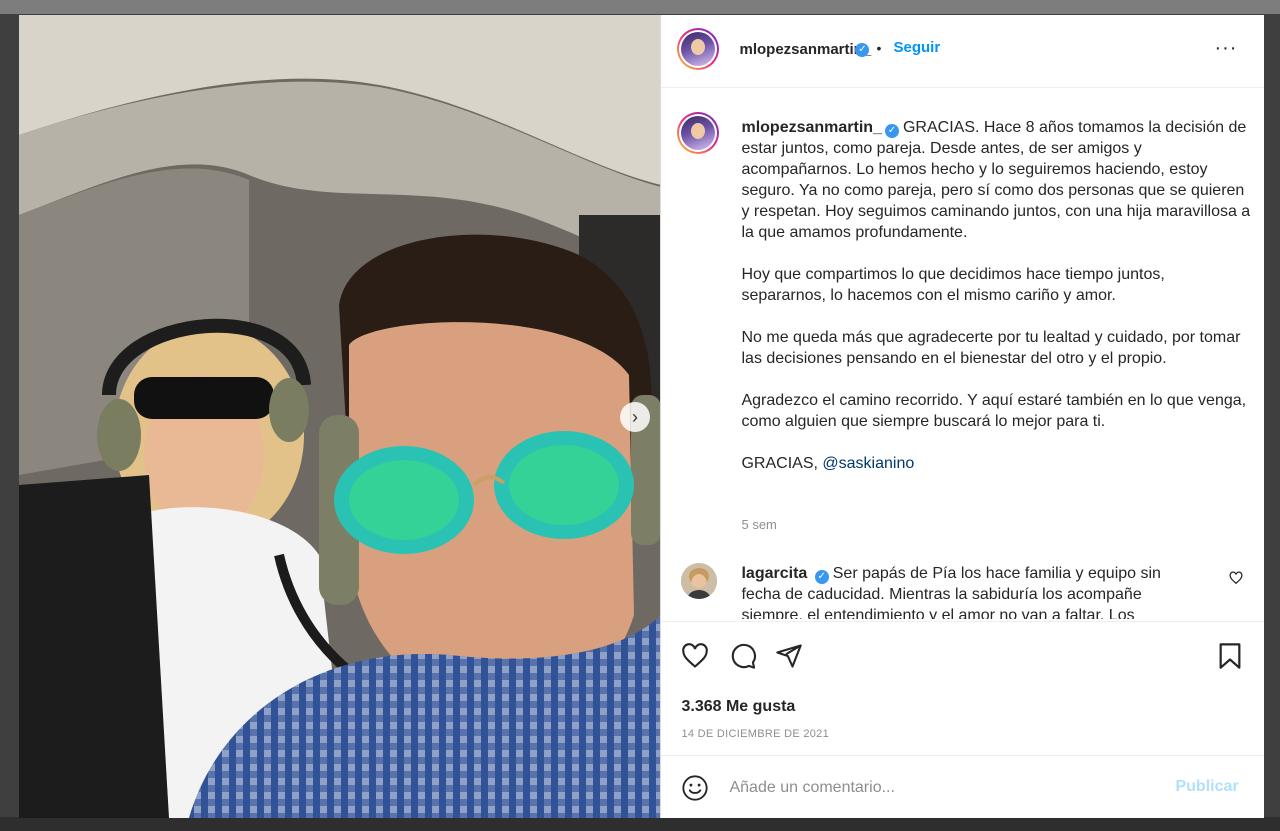  I want to click on comment-input, so click(939, 788).